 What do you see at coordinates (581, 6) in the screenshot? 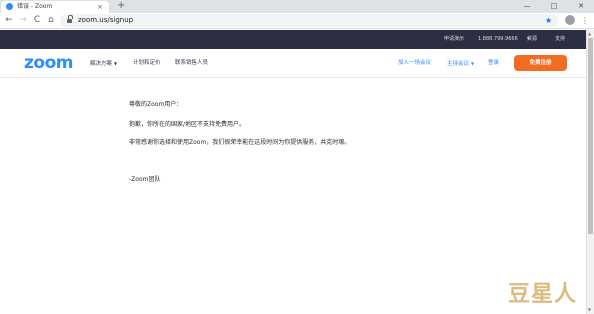
I see `close-window-icon: ✕` at bounding box center [581, 6].